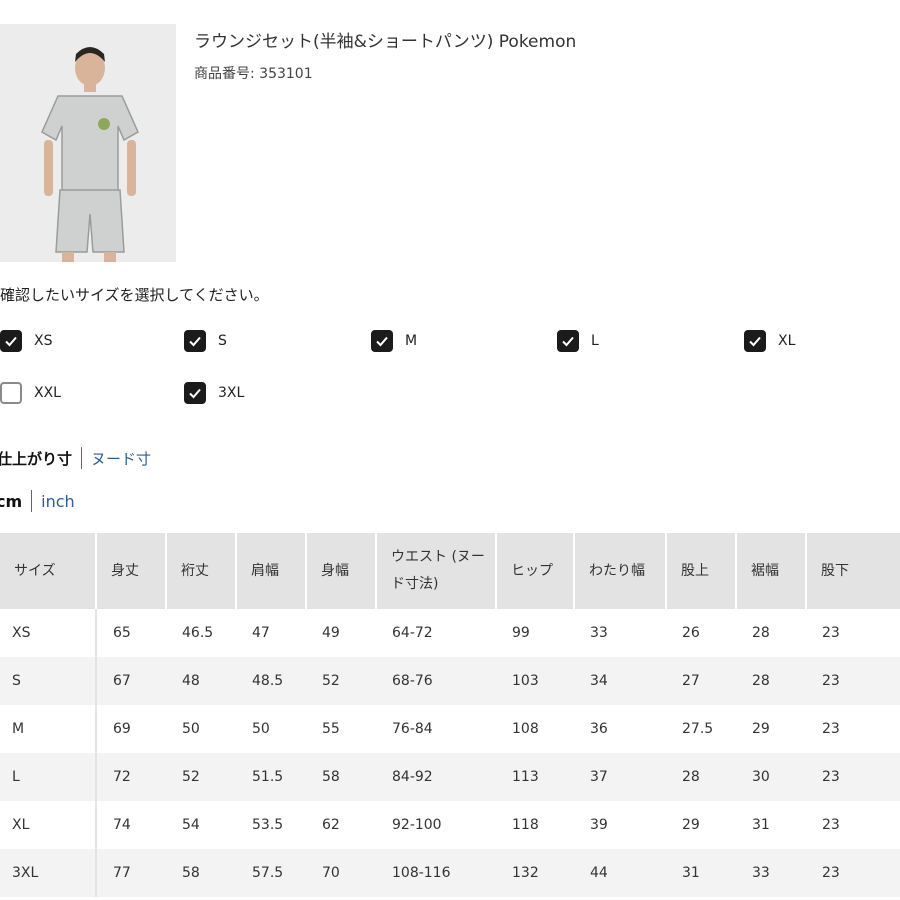  Describe the element at coordinates (214, 393) in the screenshot. I see `size-option-3xl: 3XL` at that location.